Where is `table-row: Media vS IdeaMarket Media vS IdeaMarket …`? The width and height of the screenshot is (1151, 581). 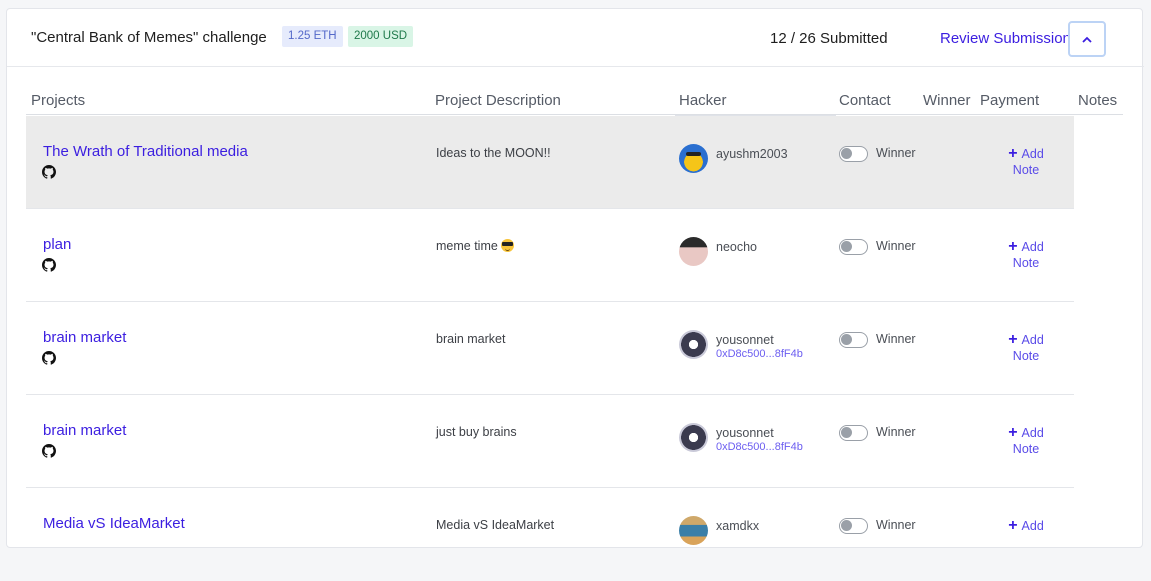
table-row: Media vS IdeaMarket Media vS IdeaMarket … is located at coordinates (550, 534).